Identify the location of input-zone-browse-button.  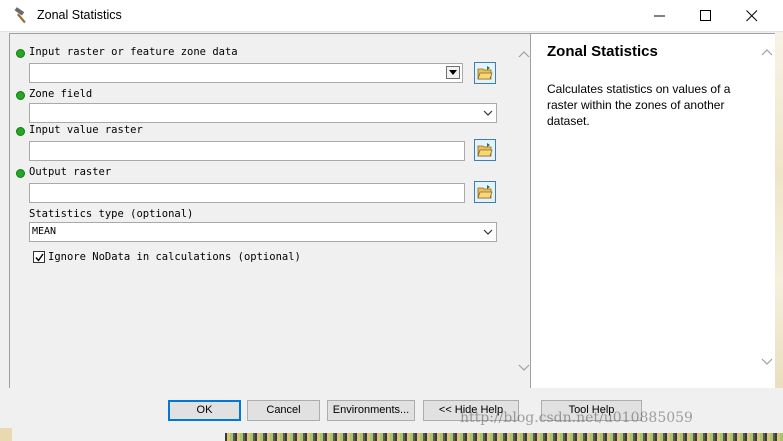
(485, 73).